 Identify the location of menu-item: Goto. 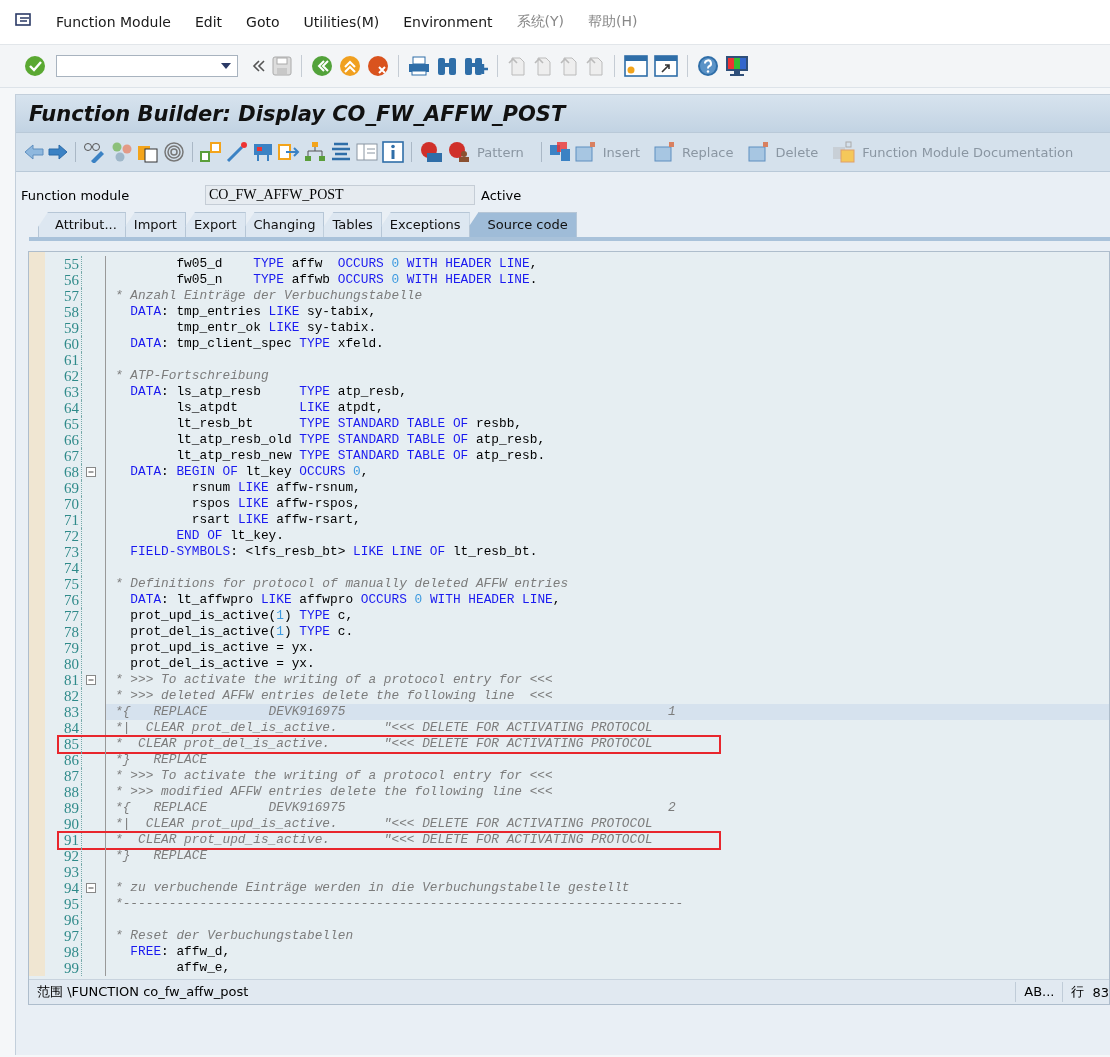
(263, 22).